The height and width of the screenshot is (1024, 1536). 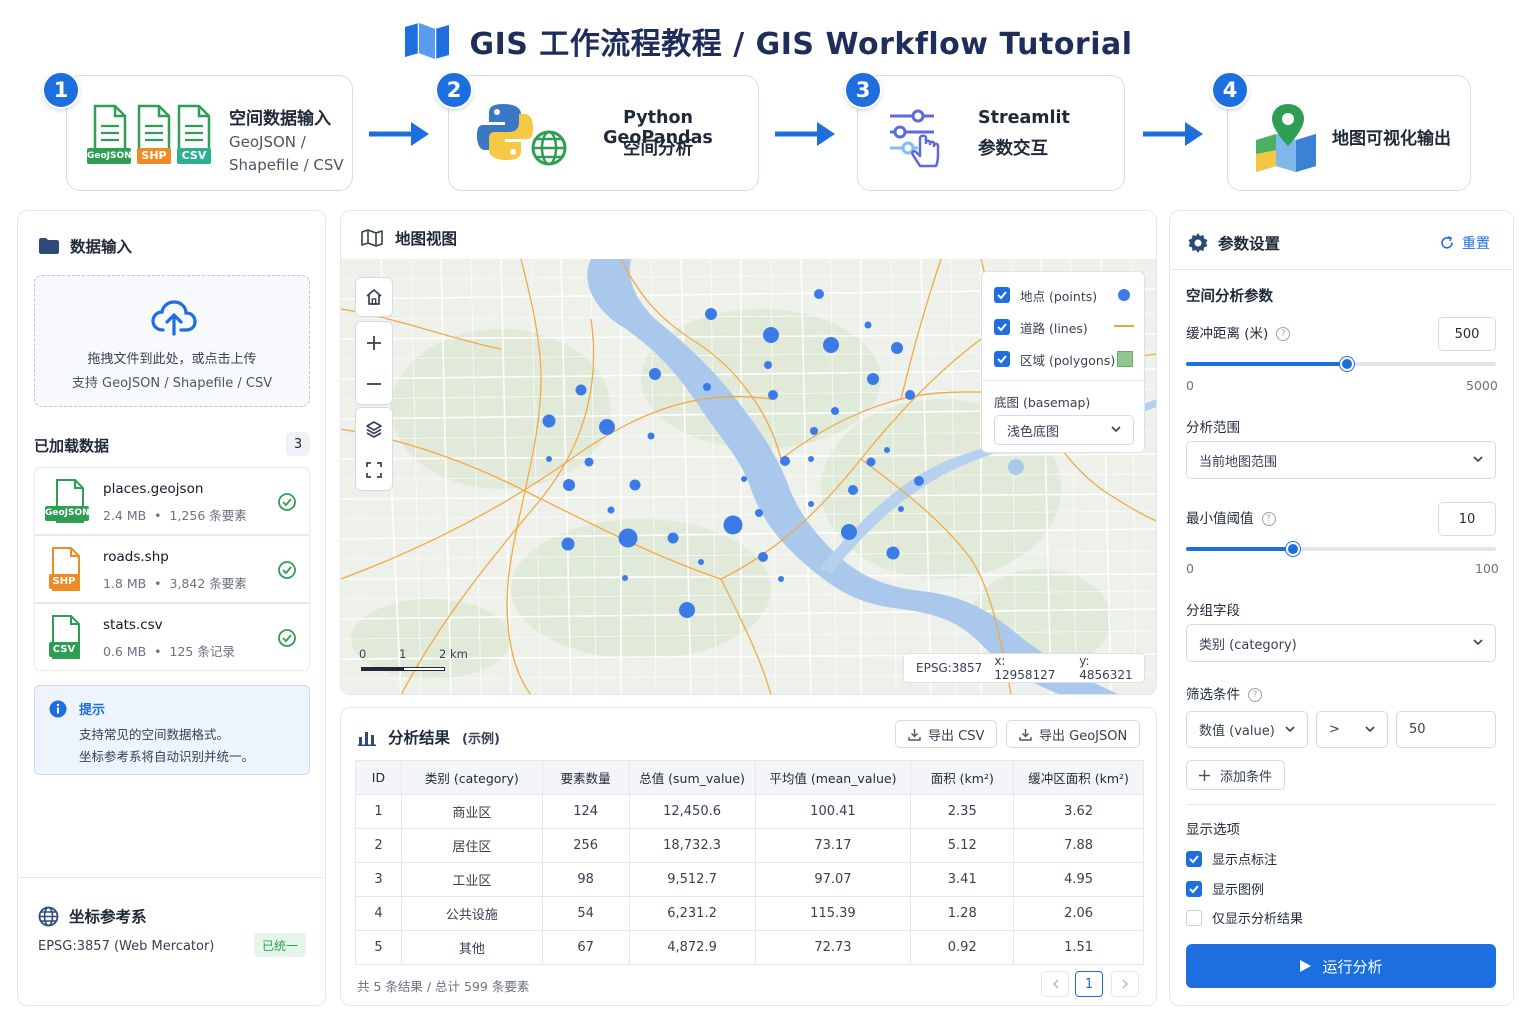 I want to click on table-row: 3 工业区 98 9,512.7 97.07 3.41 4.95, so click(x=749, y=879).